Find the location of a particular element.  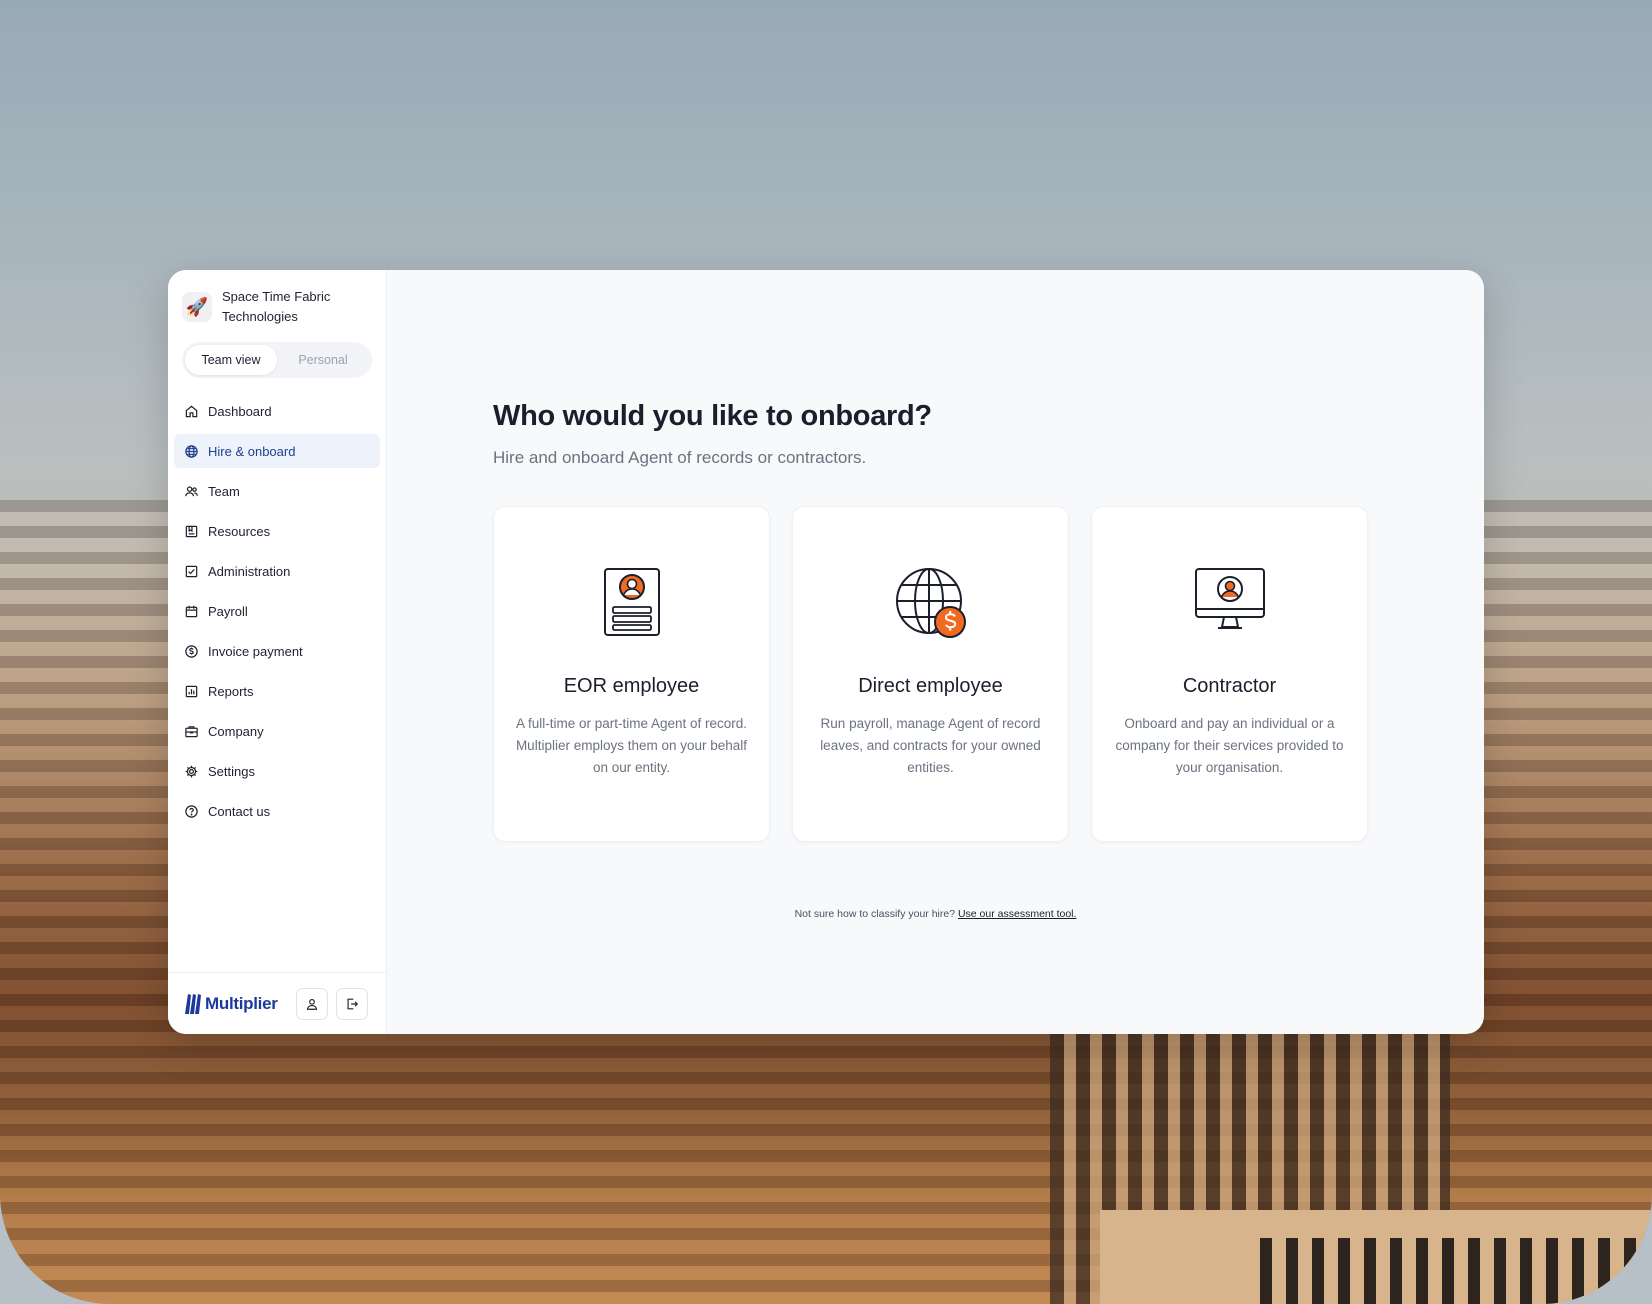

sidebar-item-label: Team is located at coordinates (224, 491).